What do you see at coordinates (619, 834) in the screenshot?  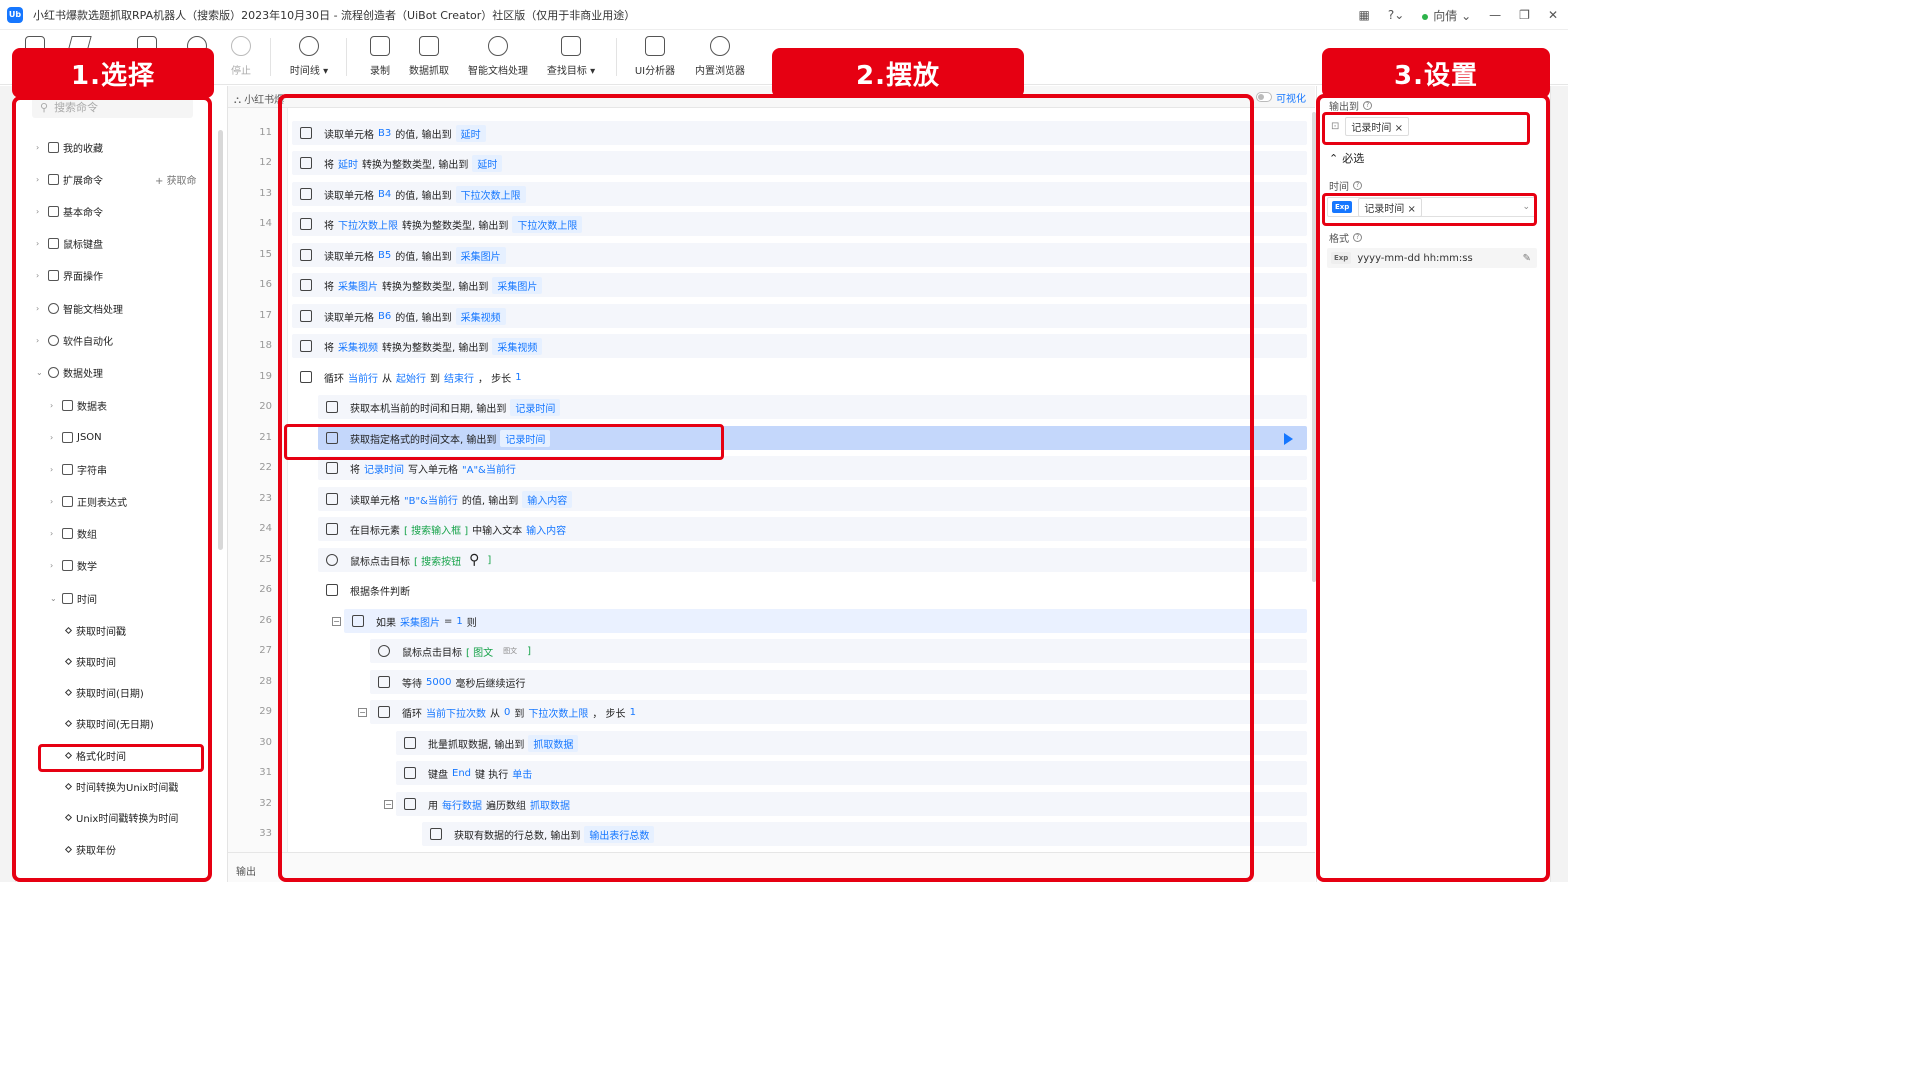 I see `variable-chip: 输出表行总数` at bounding box center [619, 834].